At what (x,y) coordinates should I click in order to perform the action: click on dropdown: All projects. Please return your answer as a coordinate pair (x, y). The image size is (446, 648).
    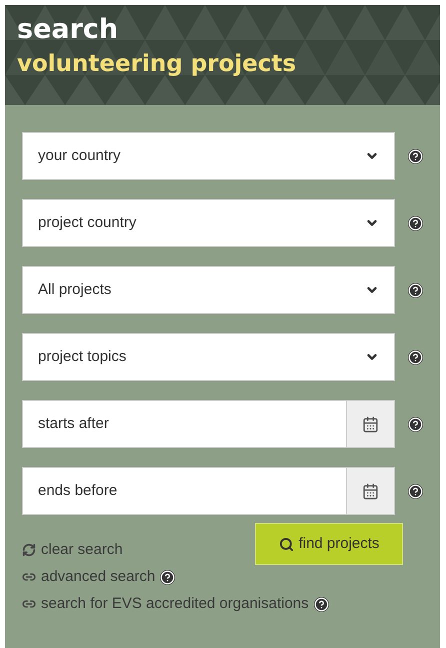
    Looking at the image, I should click on (208, 290).